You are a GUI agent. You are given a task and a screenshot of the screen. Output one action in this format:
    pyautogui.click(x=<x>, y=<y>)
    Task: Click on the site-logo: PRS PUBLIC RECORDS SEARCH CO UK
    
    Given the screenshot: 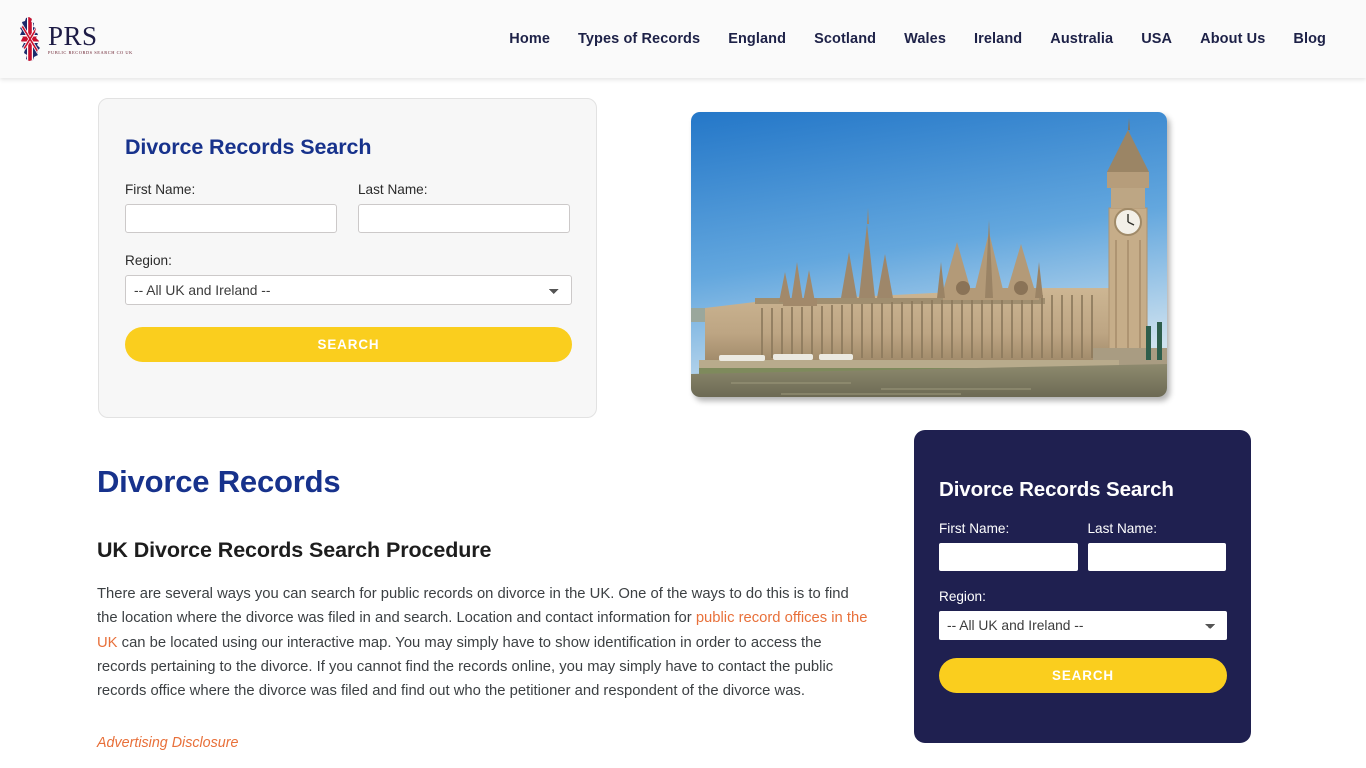 What is the action you would take?
    pyautogui.click(x=74, y=39)
    